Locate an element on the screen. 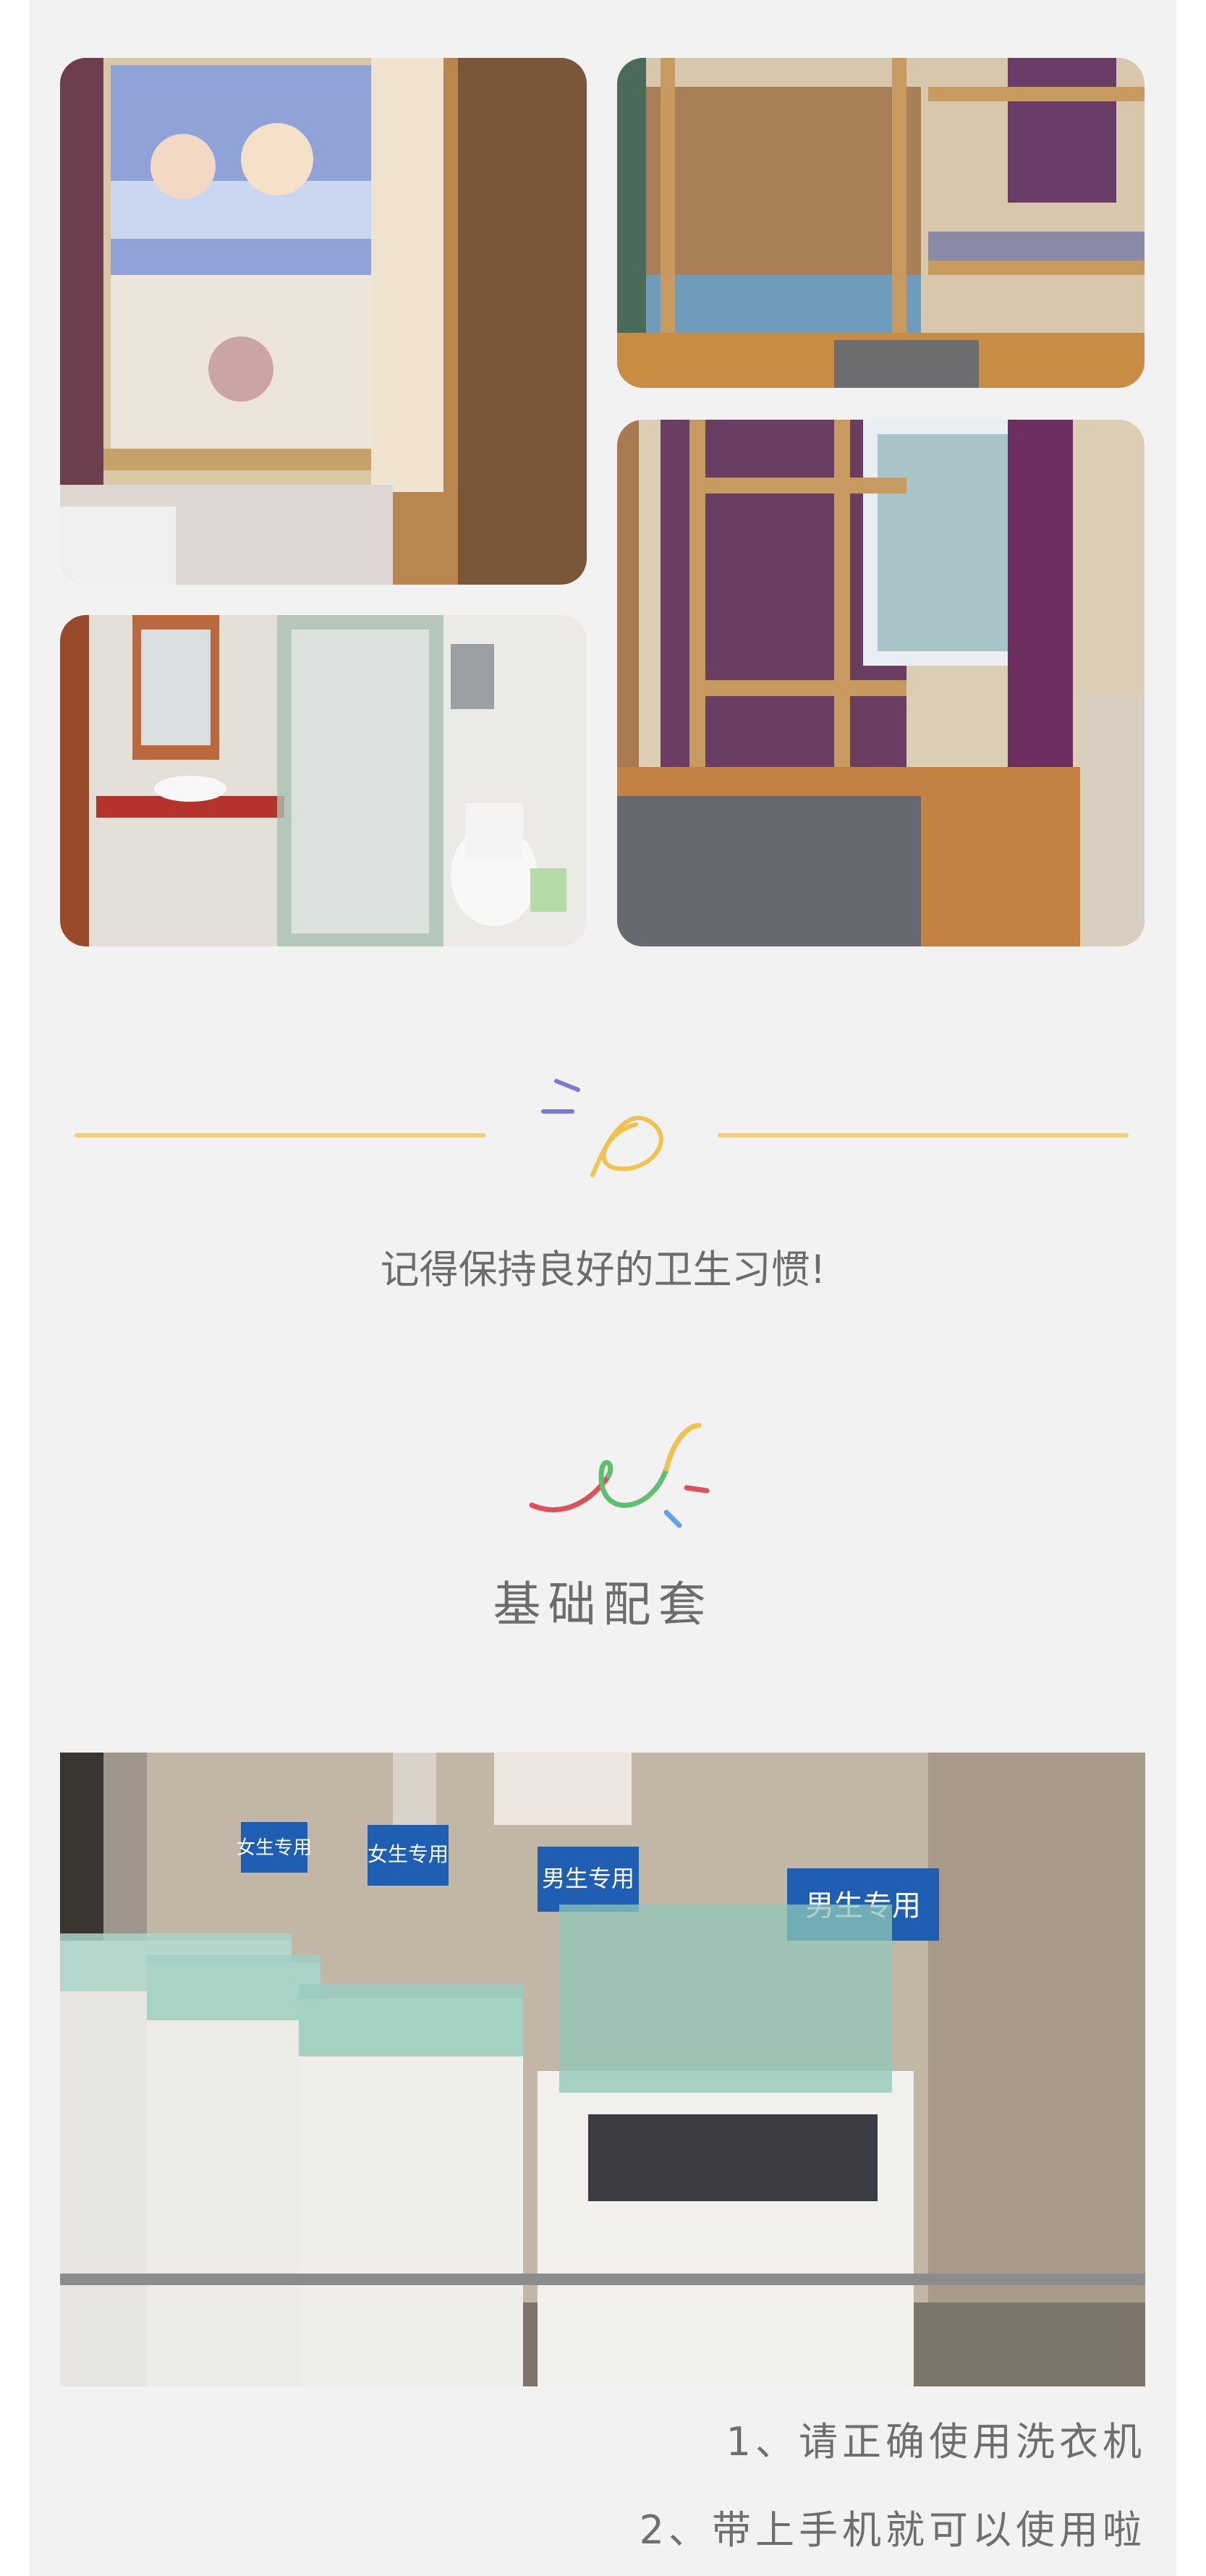 This screenshot has width=1206, height=2576. laundry-note-2: 2、带上手机就可以使用啦 is located at coordinates (892, 2530).